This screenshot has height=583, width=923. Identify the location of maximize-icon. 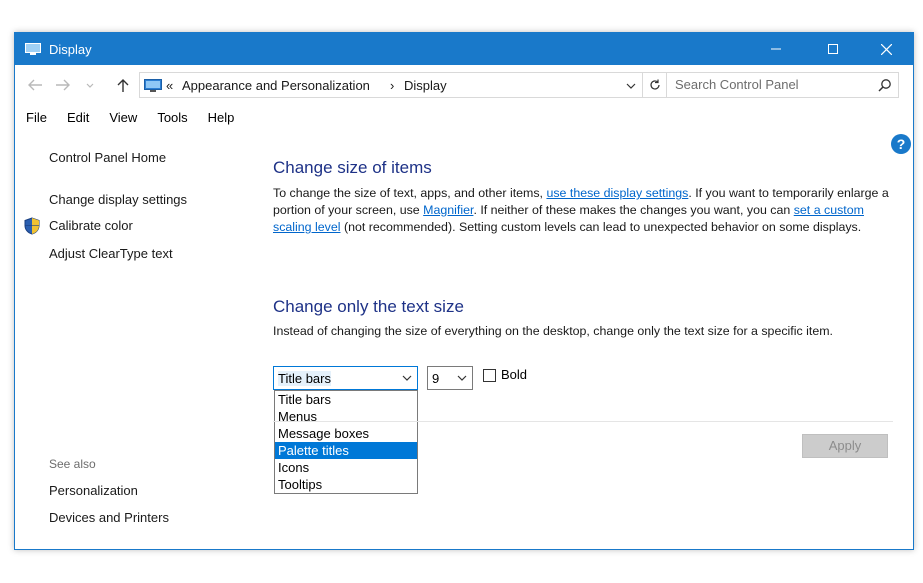
(833, 49).